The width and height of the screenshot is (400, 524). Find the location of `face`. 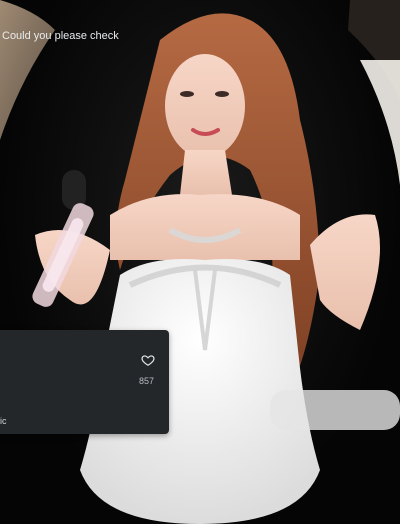

face is located at coordinates (205, 106).